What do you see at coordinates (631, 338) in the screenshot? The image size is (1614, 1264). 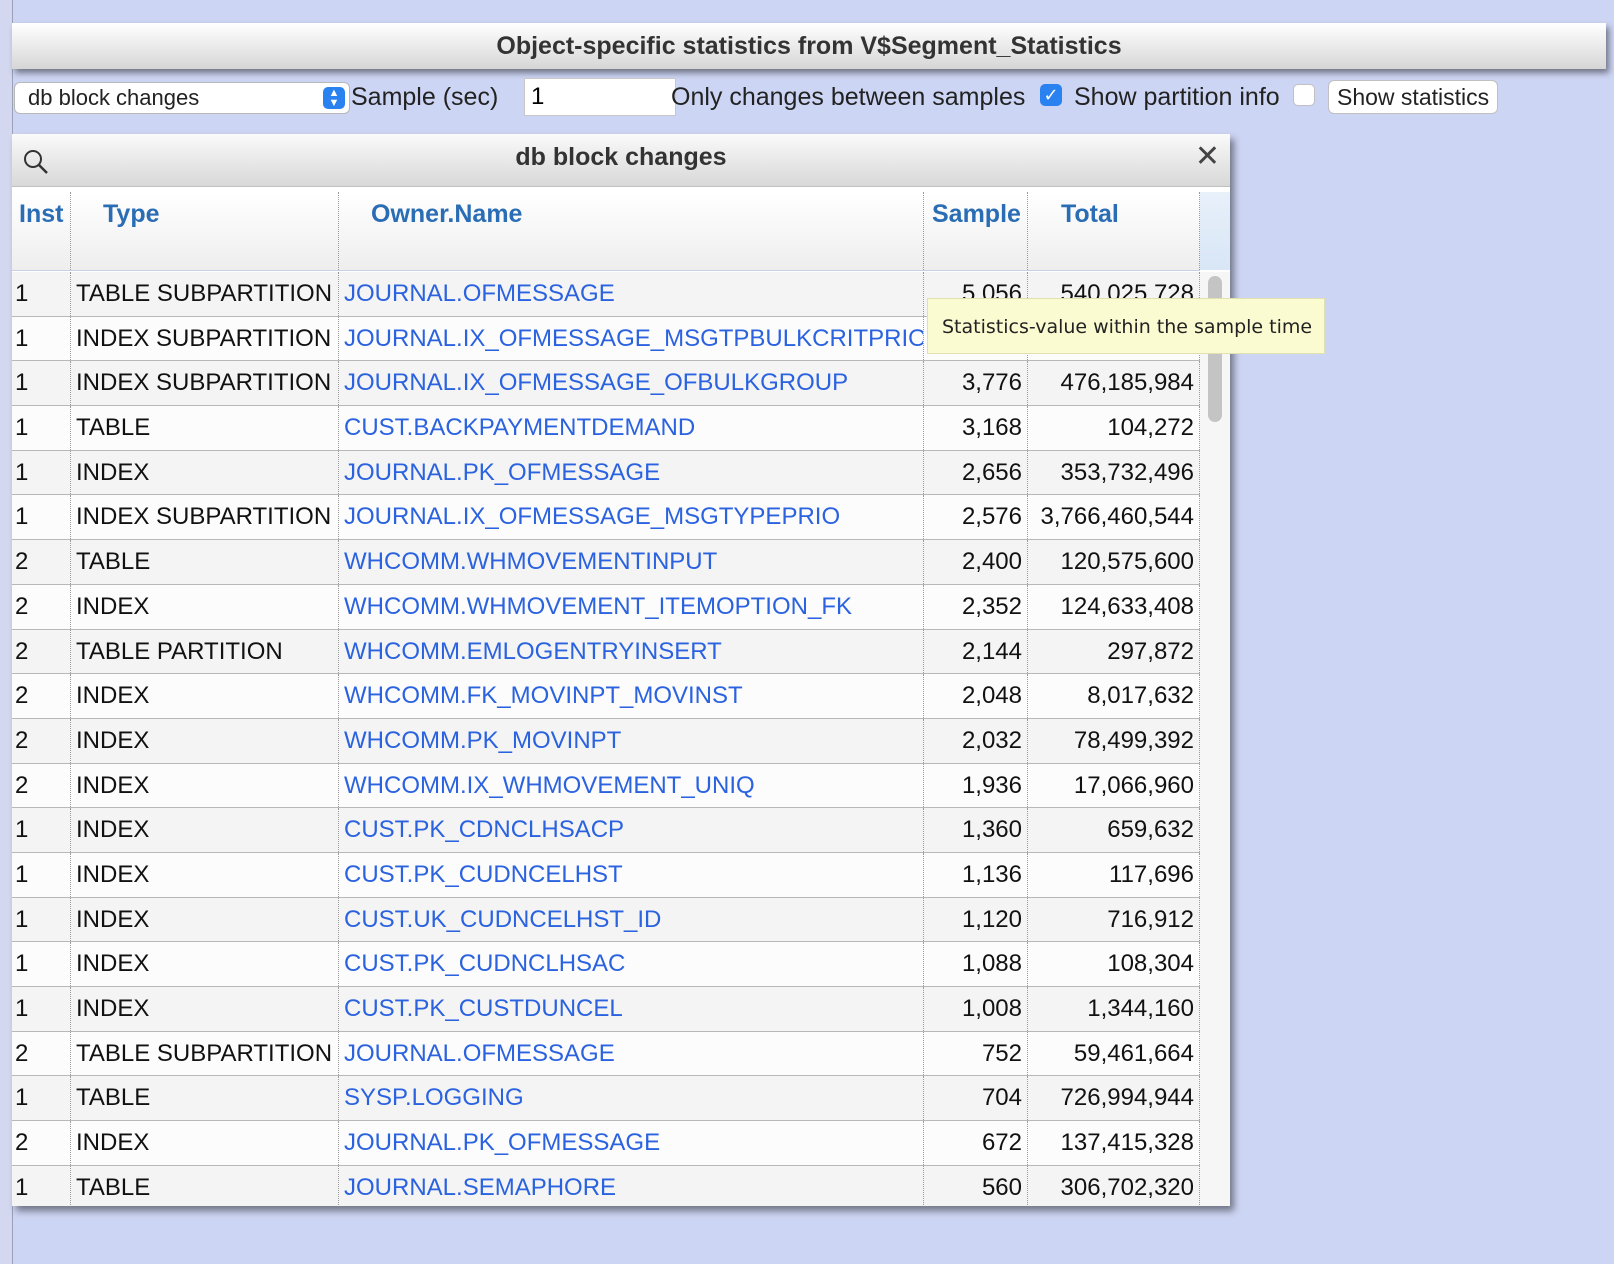 I see `row-owner-name-link: JOURNAL.IX_OFMESSAGE_MSGTPBULKCRITPRIO` at bounding box center [631, 338].